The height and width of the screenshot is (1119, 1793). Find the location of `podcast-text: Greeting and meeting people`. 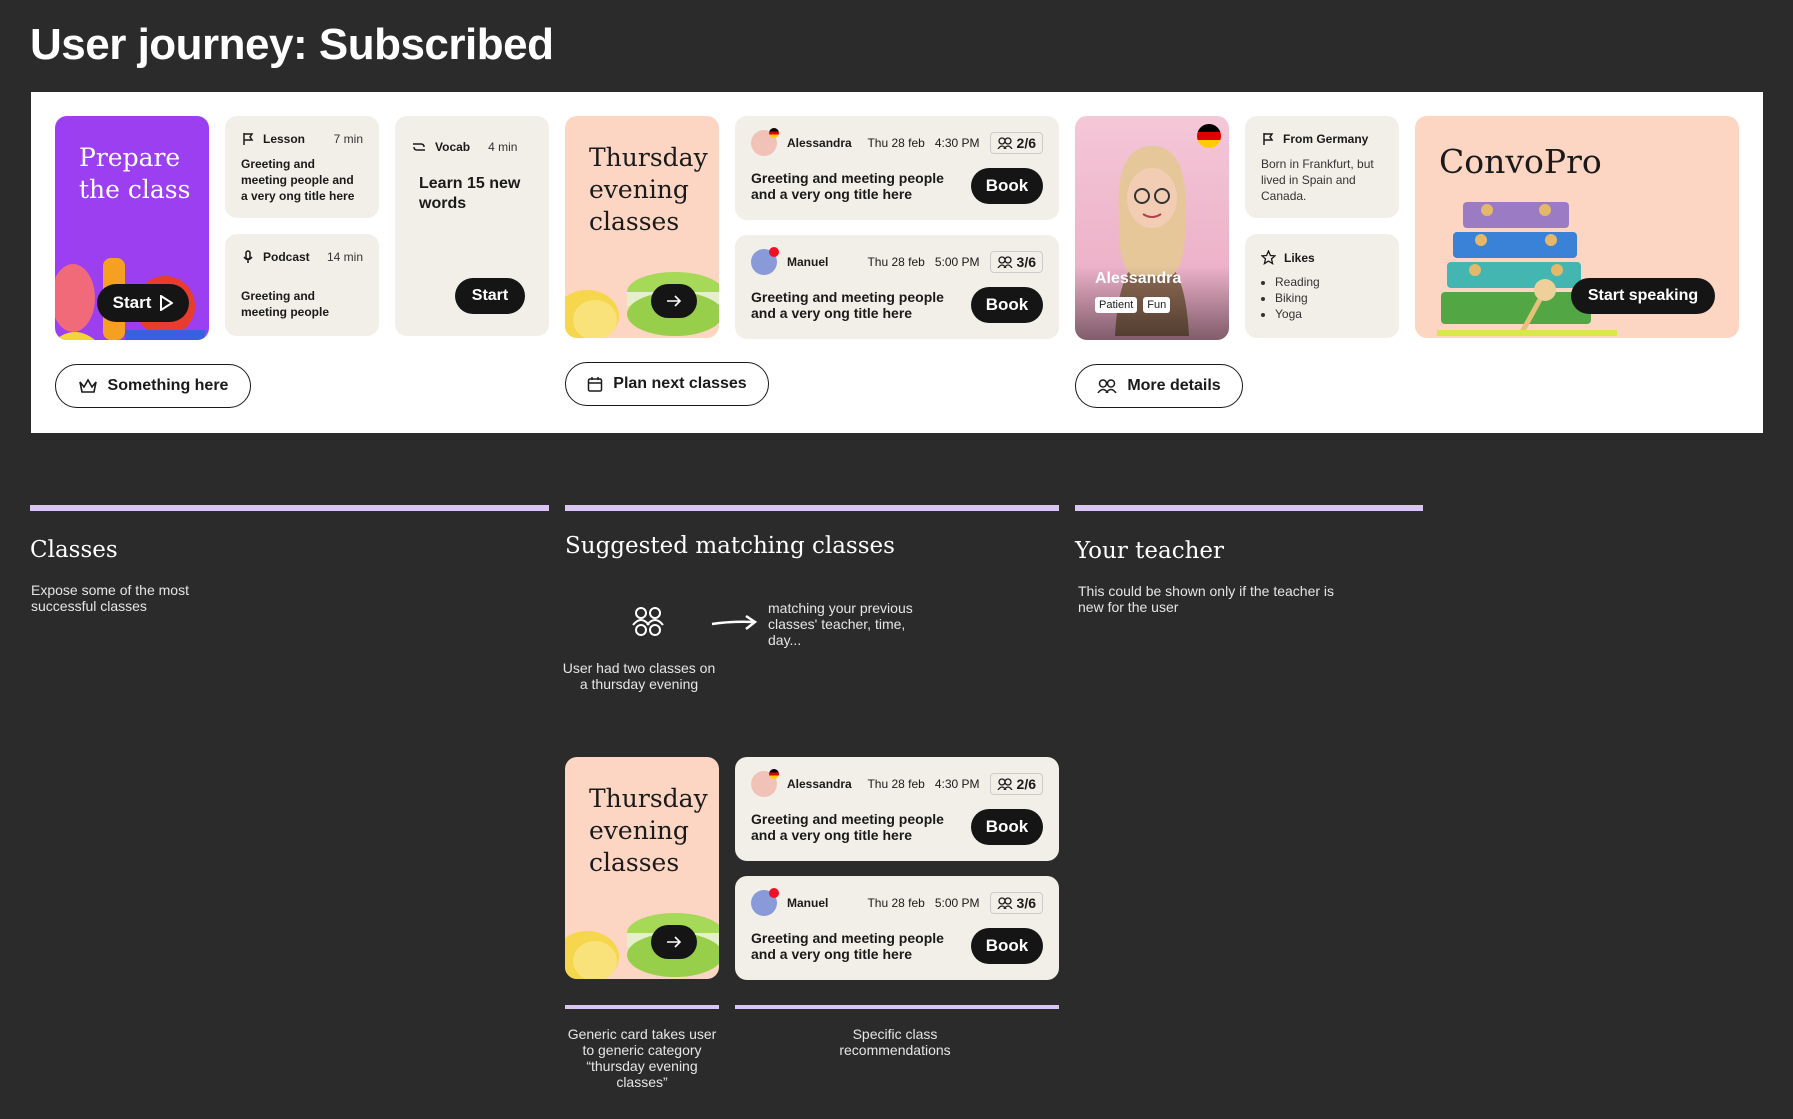

podcast-text: Greeting and meeting people is located at coordinates (285, 304).